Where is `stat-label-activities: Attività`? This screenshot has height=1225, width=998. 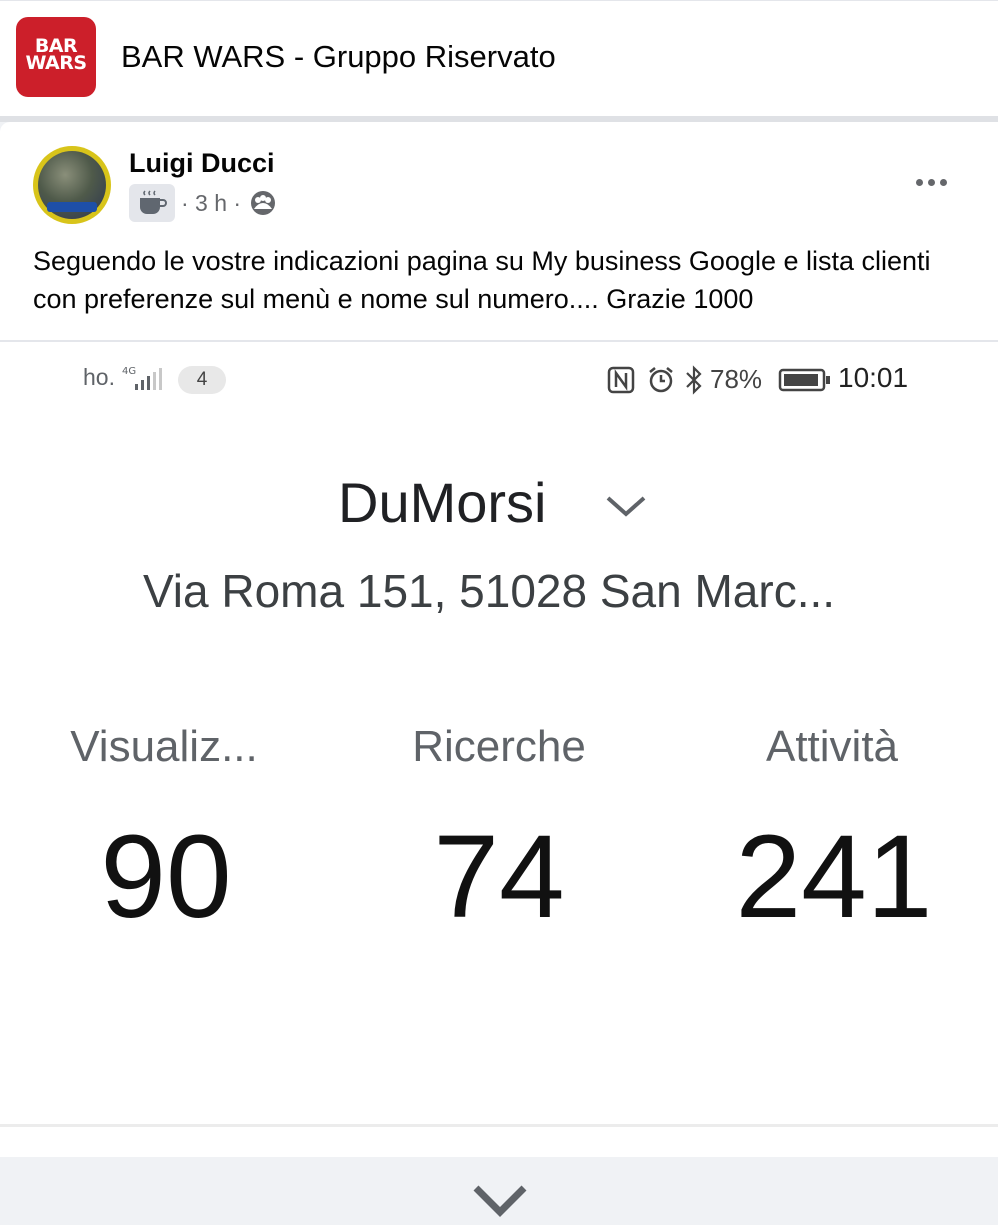
stat-label-activities: Attività is located at coordinates (832, 746).